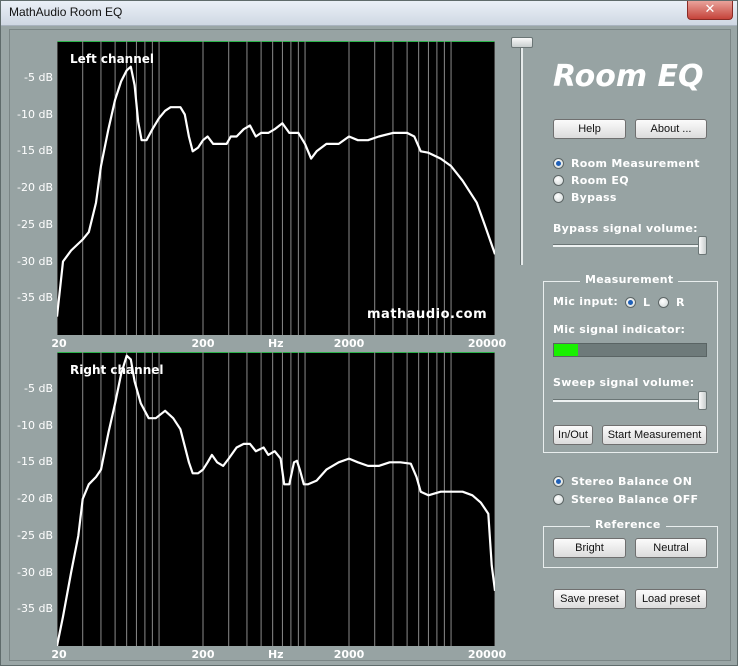 Image resolution: width=738 pixels, height=666 pixels. What do you see at coordinates (117, 370) in the screenshot?
I see `plot-title: Right channel` at bounding box center [117, 370].